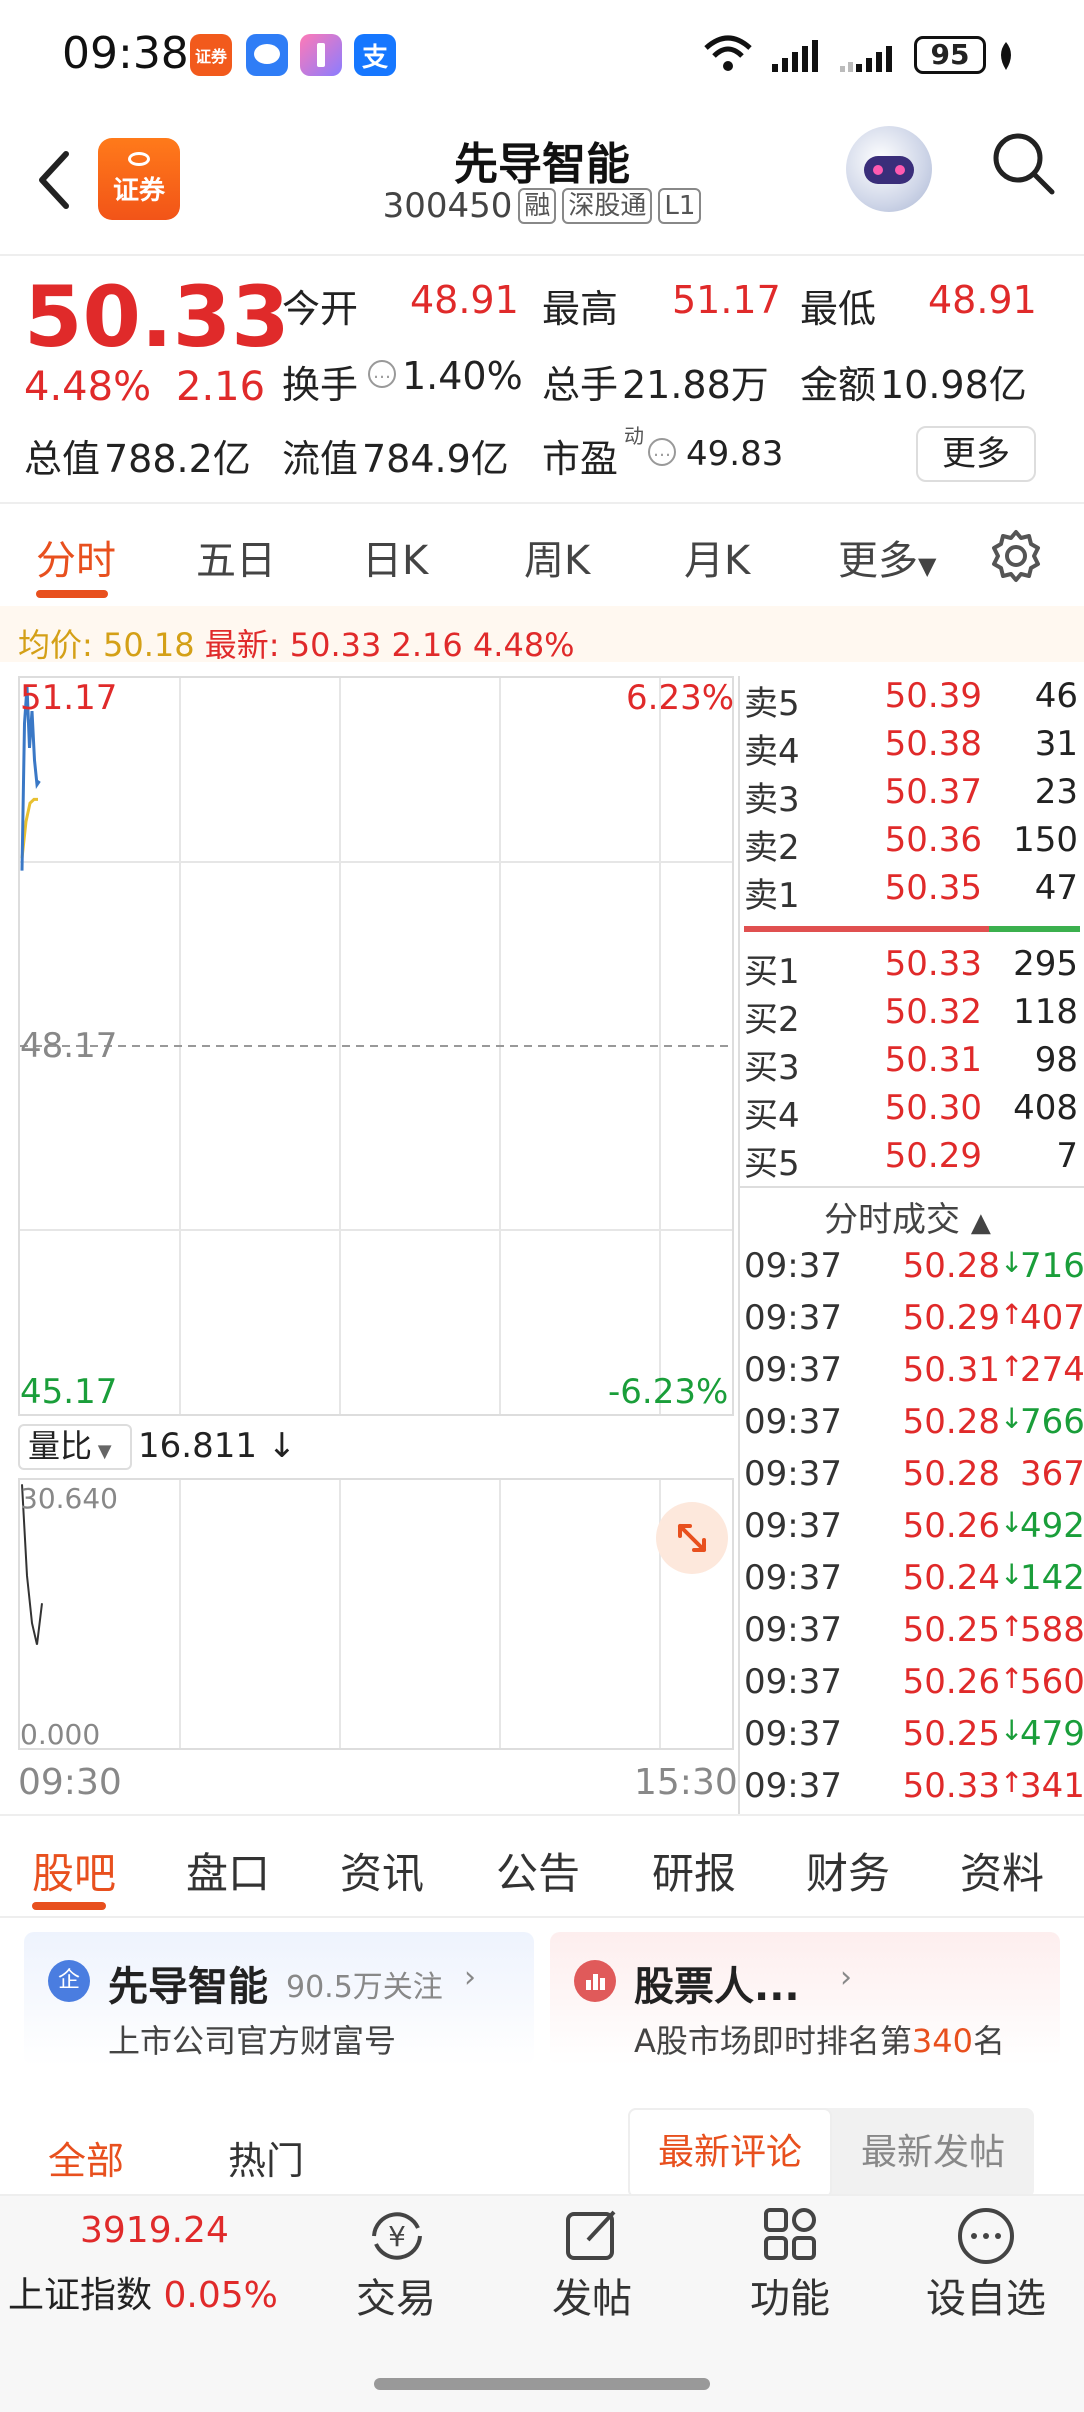 The width and height of the screenshot is (1084, 2412). What do you see at coordinates (592, 2295) in the screenshot?
I see `nav-post: 发帖` at bounding box center [592, 2295].